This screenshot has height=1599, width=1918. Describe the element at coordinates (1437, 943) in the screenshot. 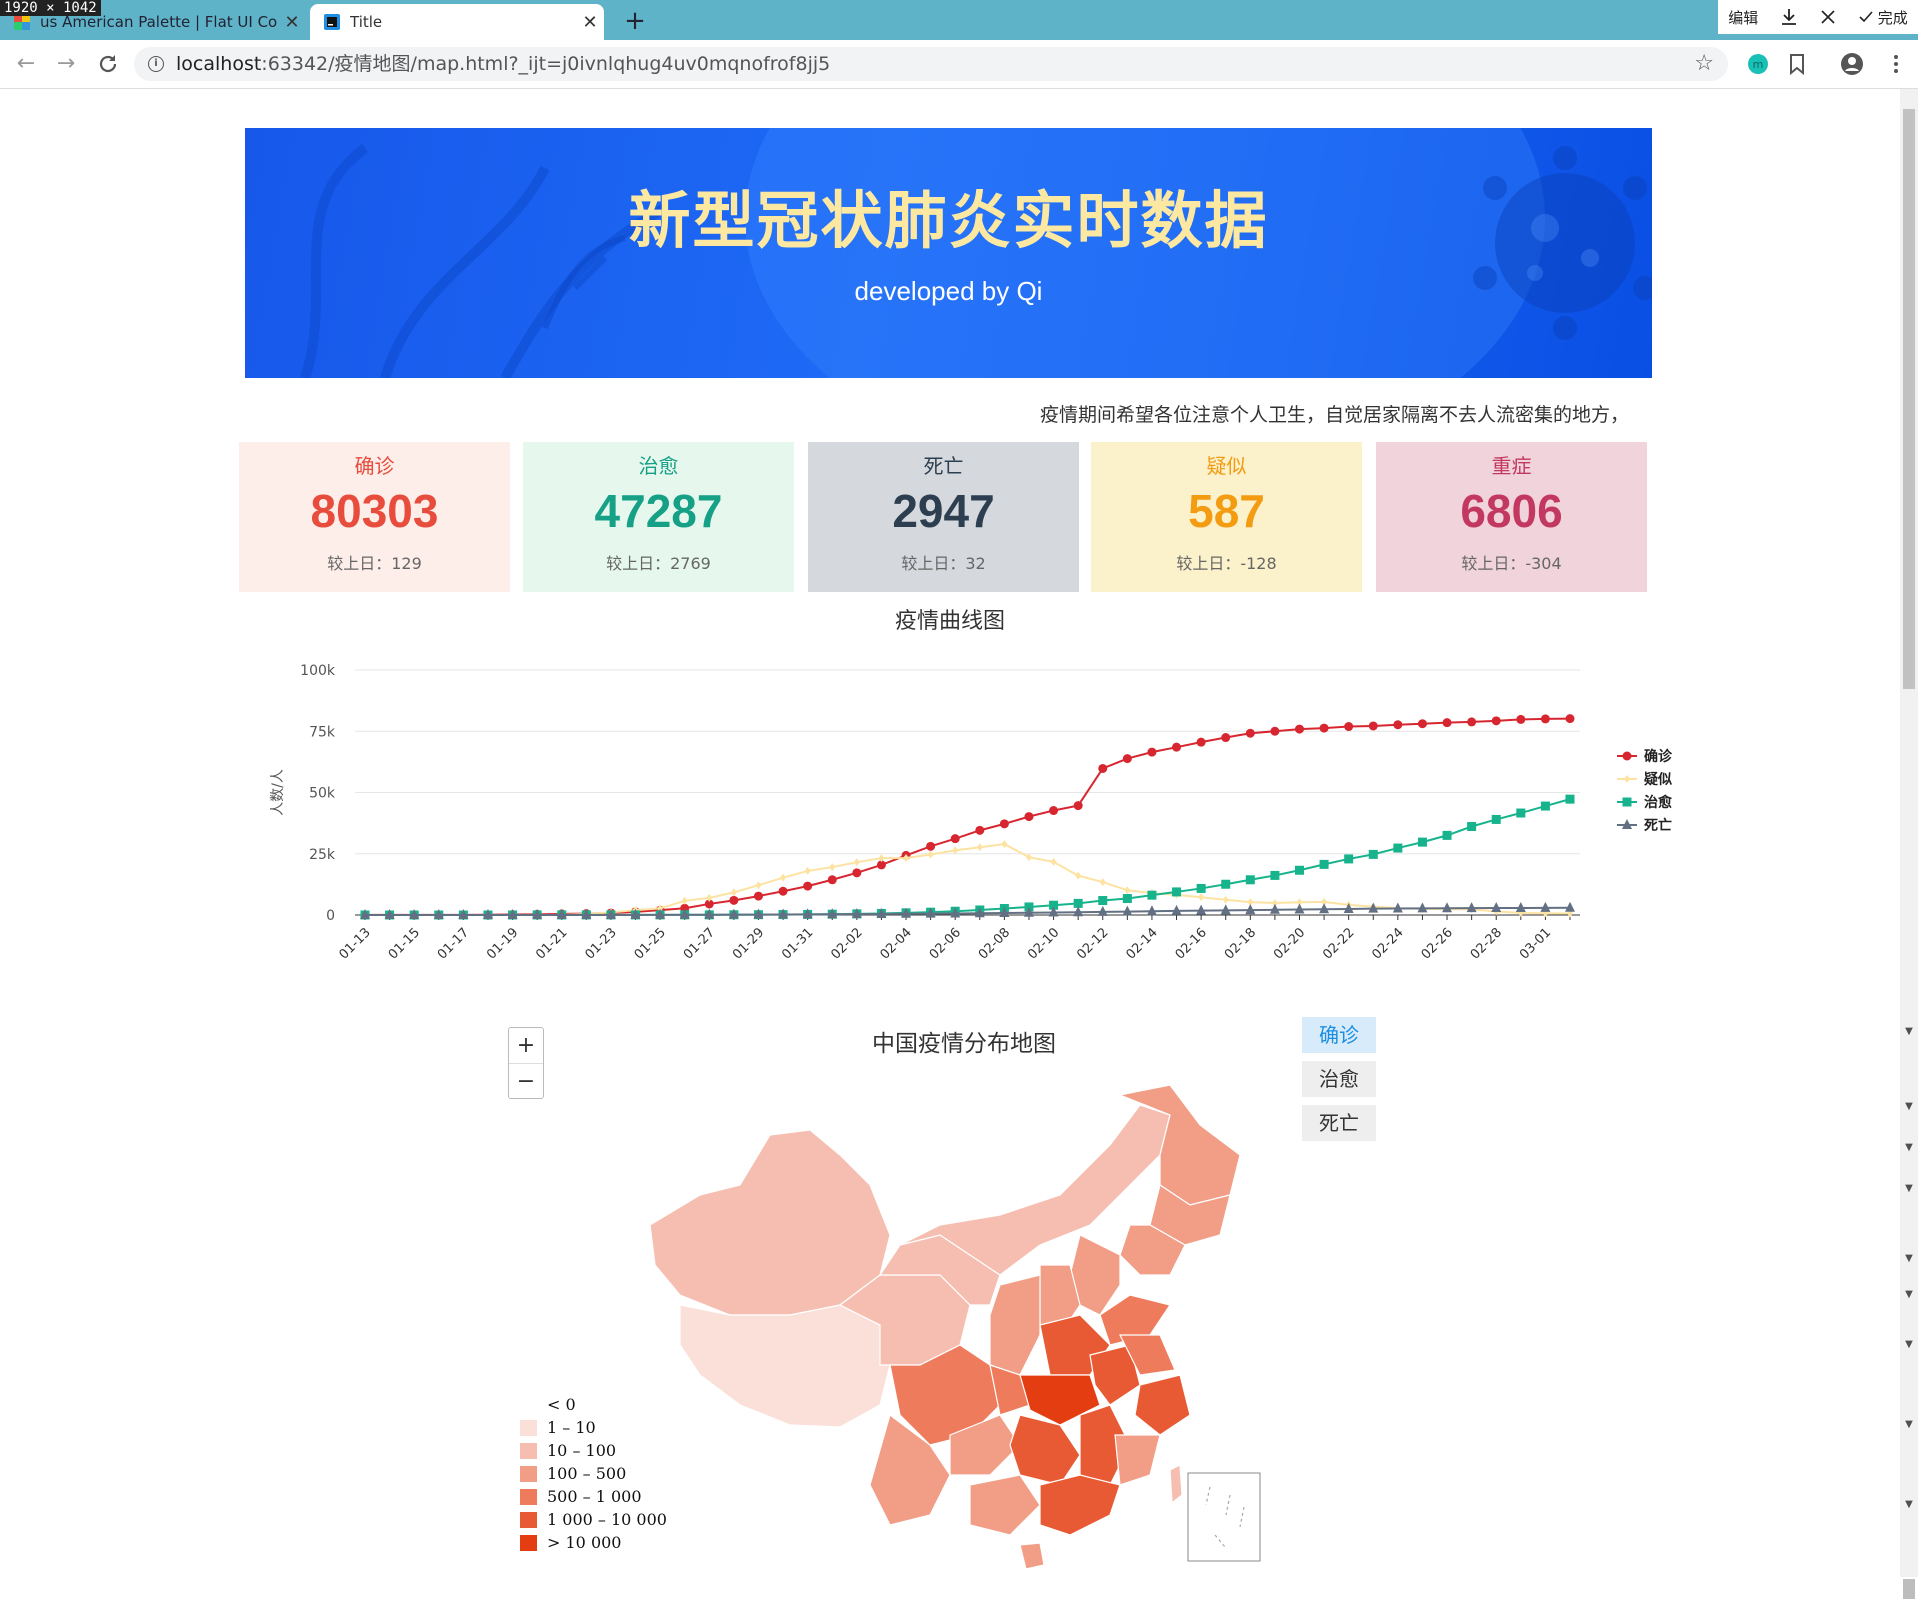

I see `x-tick-label: 02-26` at that location.